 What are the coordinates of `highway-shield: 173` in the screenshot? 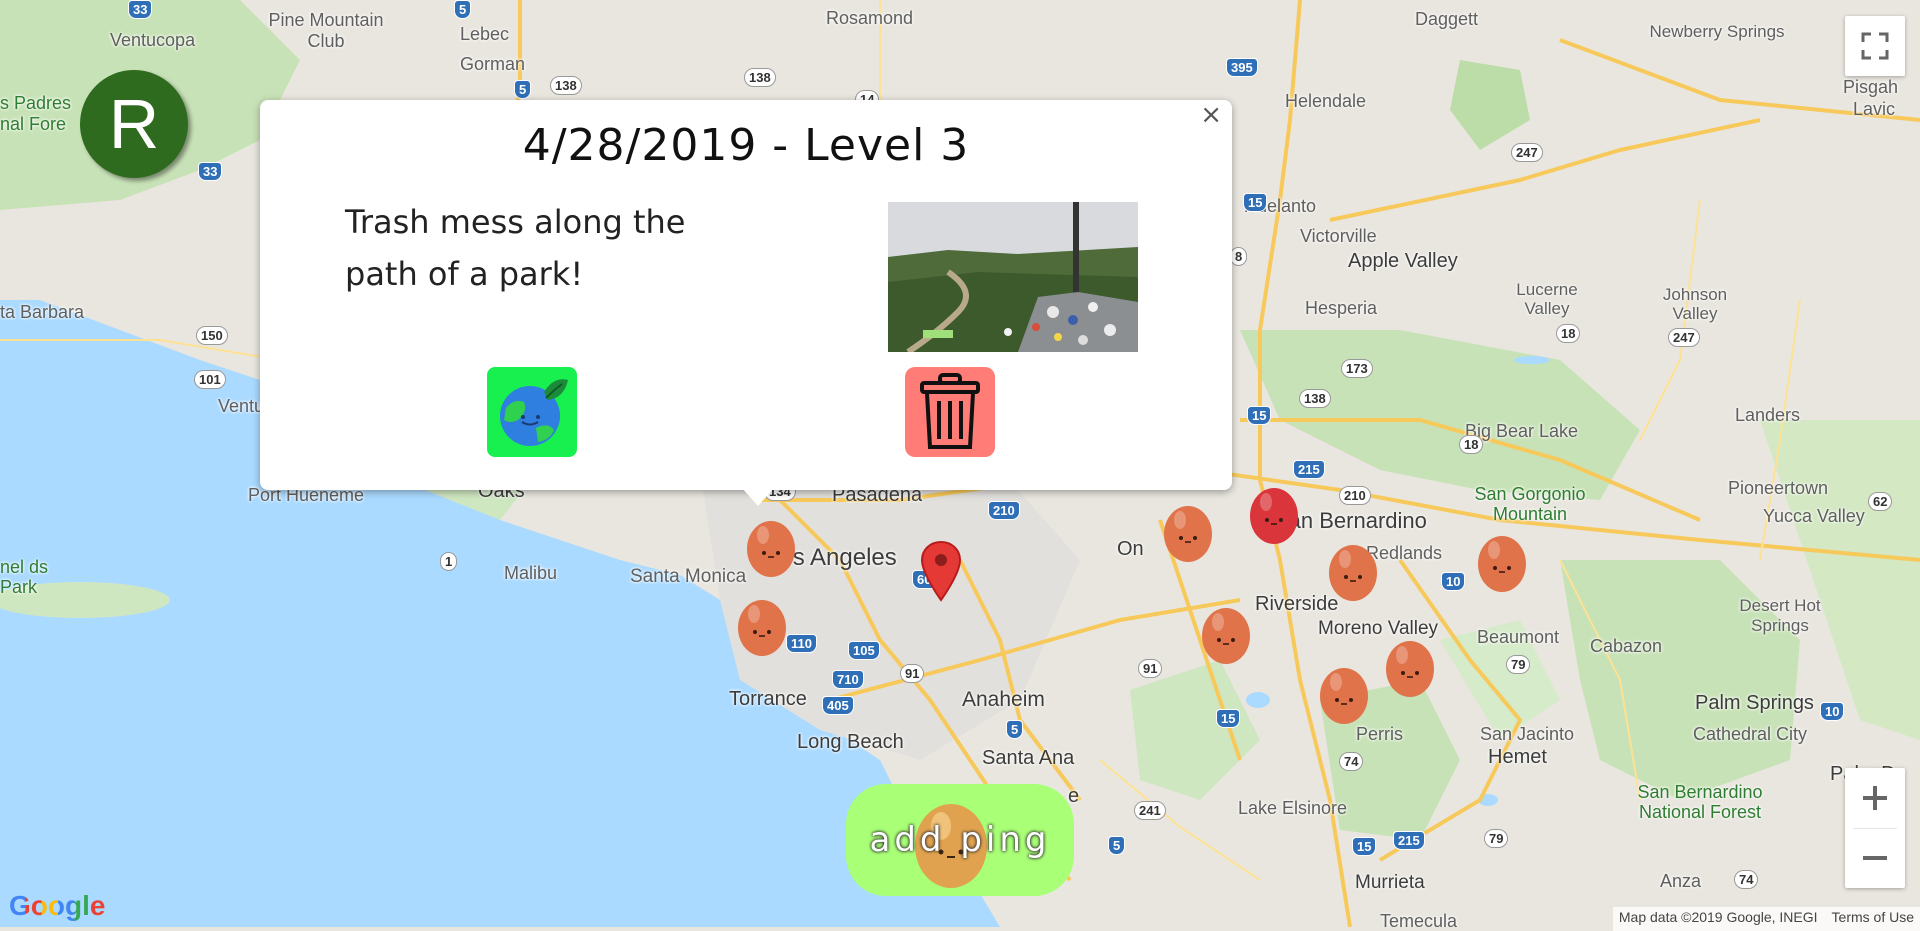 It's located at (1357, 368).